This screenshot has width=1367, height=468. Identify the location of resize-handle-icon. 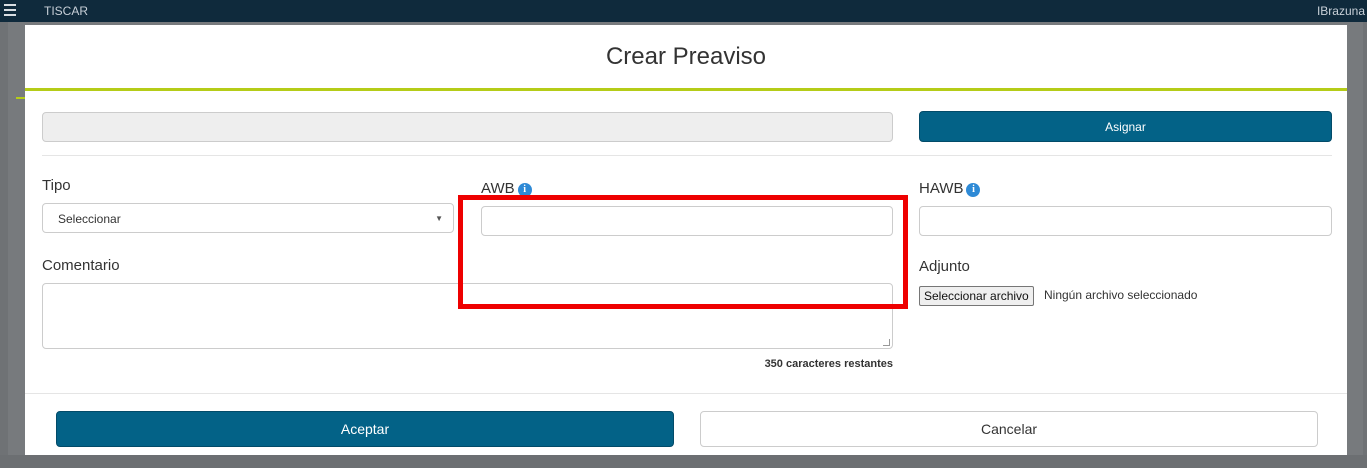
(886, 342).